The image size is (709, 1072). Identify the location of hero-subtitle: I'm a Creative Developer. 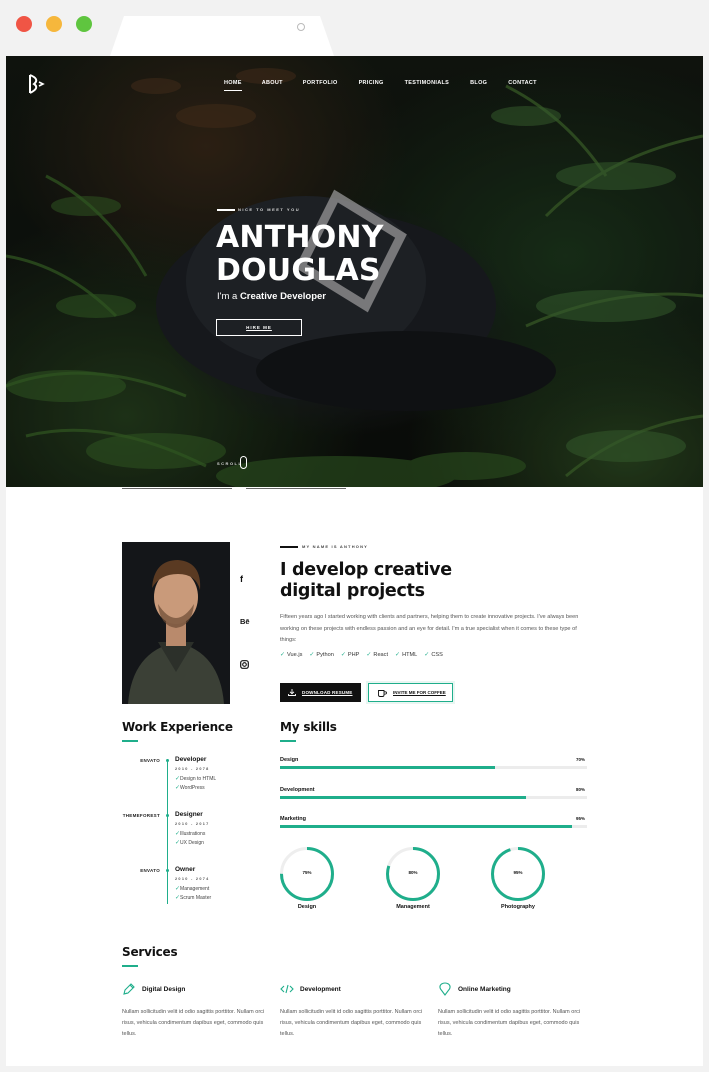
(271, 296).